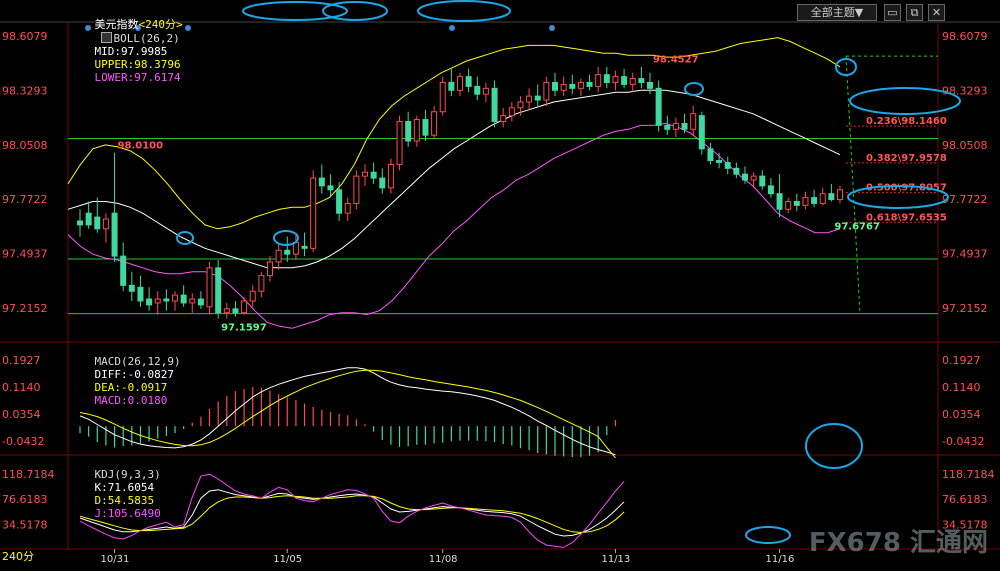  Describe the element at coordinates (936, 12) in the screenshot. I see `close-icon: ✕` at that location.